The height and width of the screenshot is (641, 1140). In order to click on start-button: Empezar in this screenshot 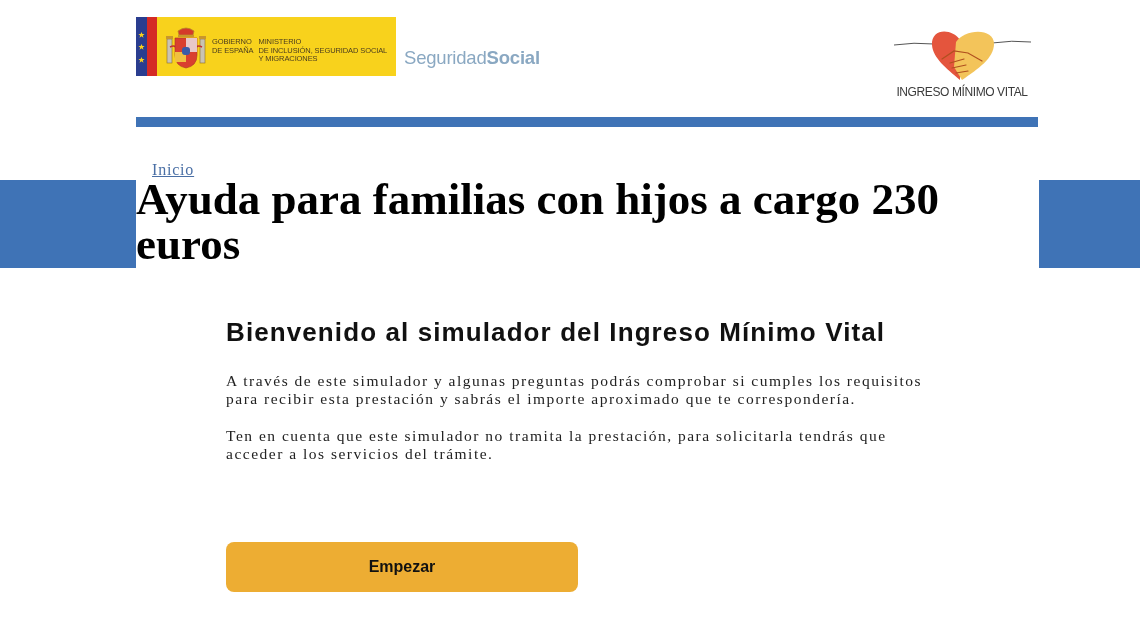, I will do `click(402, 567)`.